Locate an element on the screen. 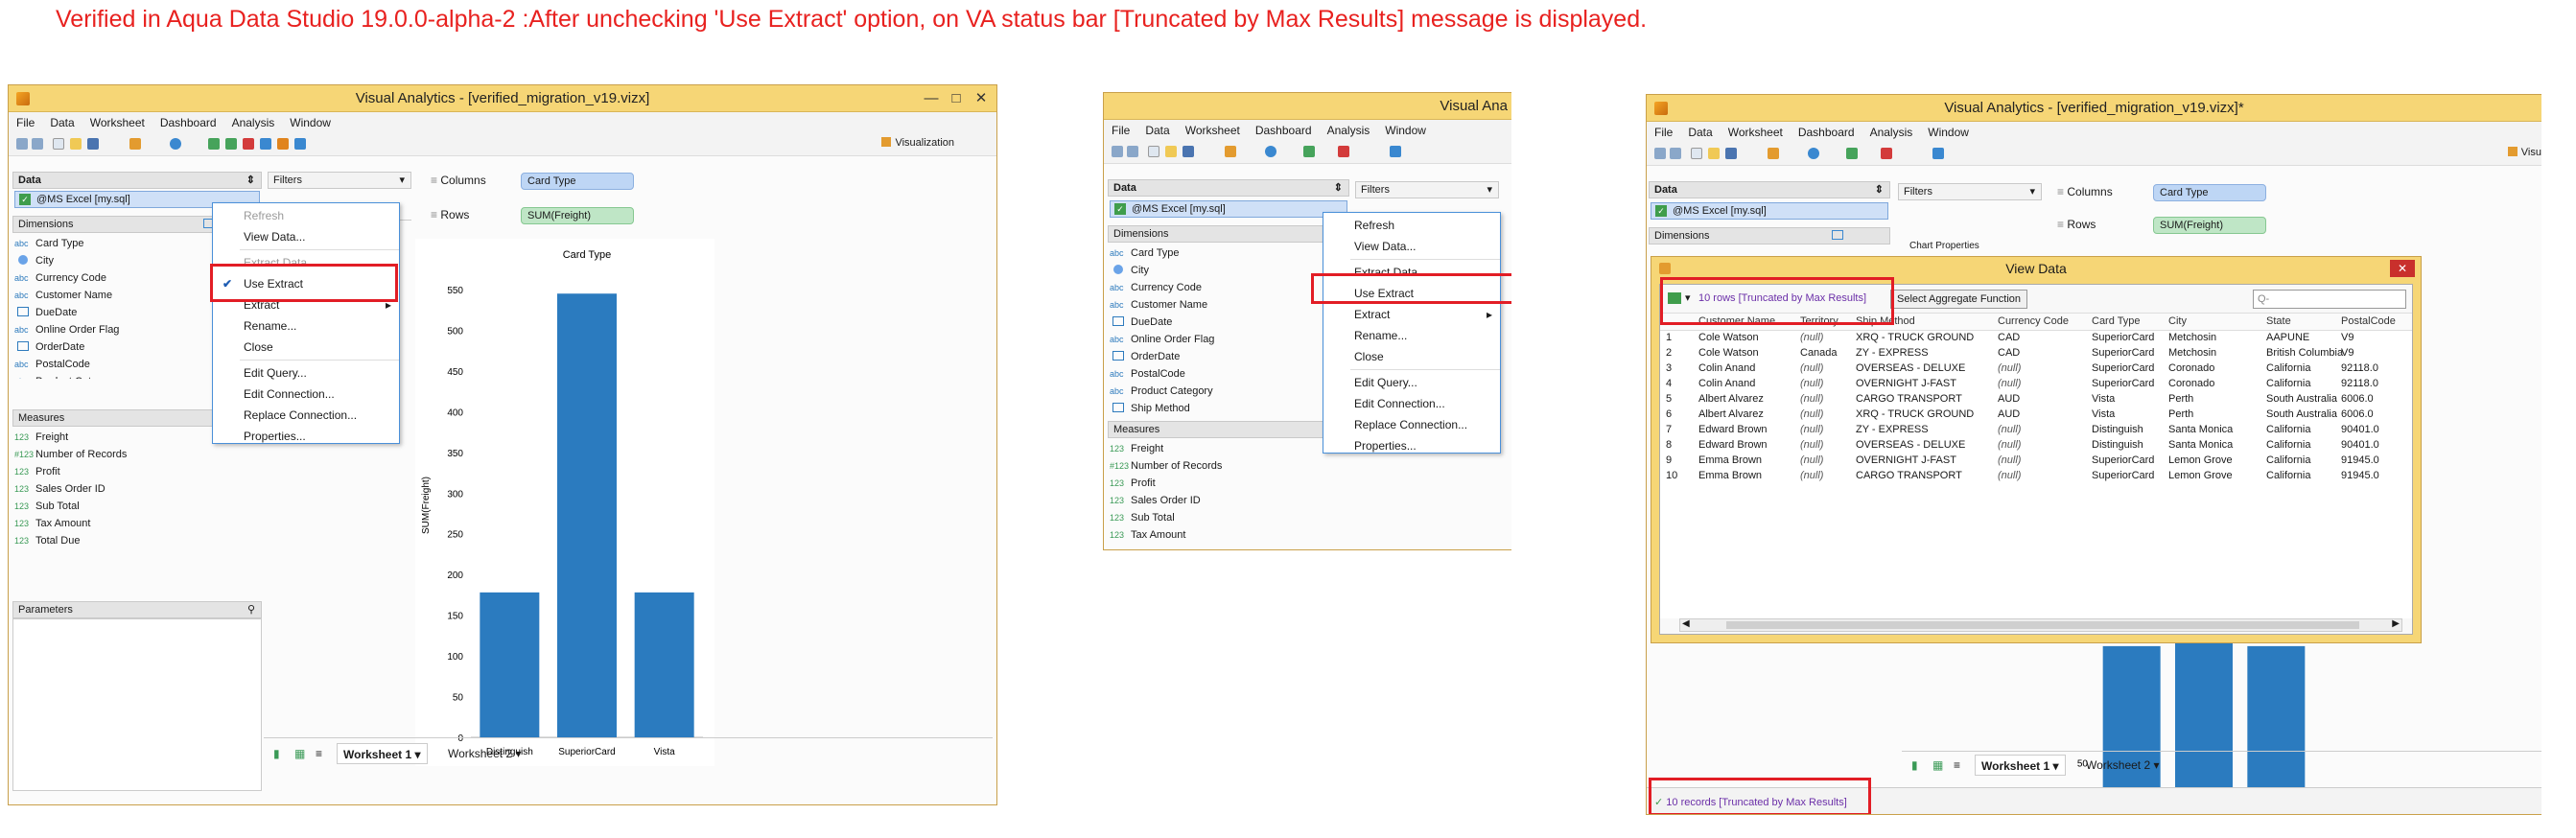  table-view-icon is located at coordinates (1837, 235).